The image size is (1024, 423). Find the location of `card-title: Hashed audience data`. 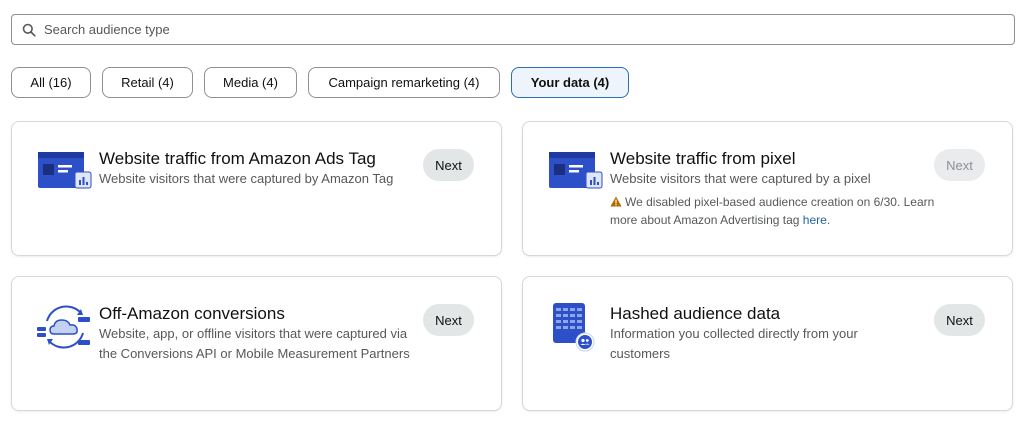

card-title: Hashed audience data is located at coordinates (695, 313).